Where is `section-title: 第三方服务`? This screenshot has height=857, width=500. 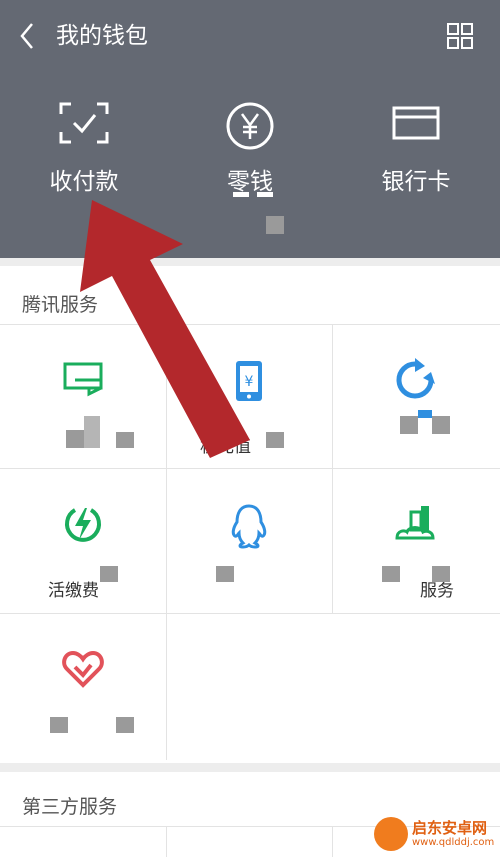
section-title: 第三方服务 is located at coordinates (70, 807).